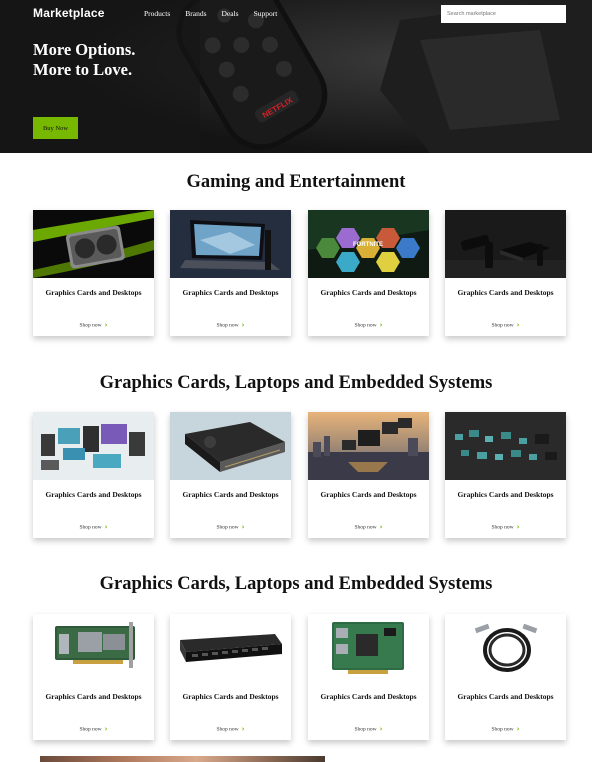  I want to click on next-section-image-edge, so click(182, 759).